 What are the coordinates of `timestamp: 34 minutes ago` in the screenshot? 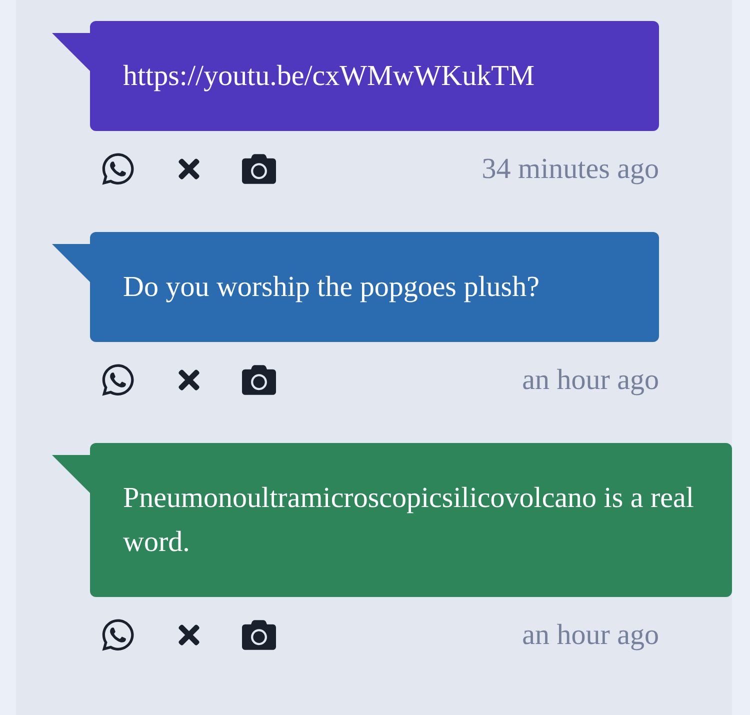 It's located at (570, 169).